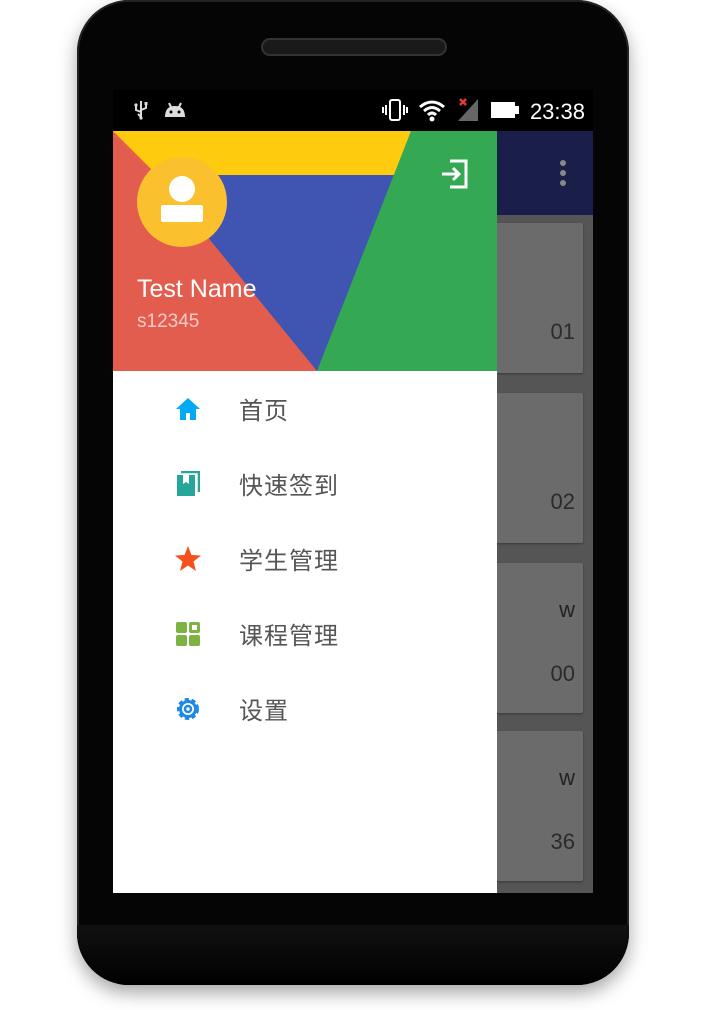 The image size is (705, 1010). I want to click on menu-item-student-management: 学生管理, so click(305, 558).